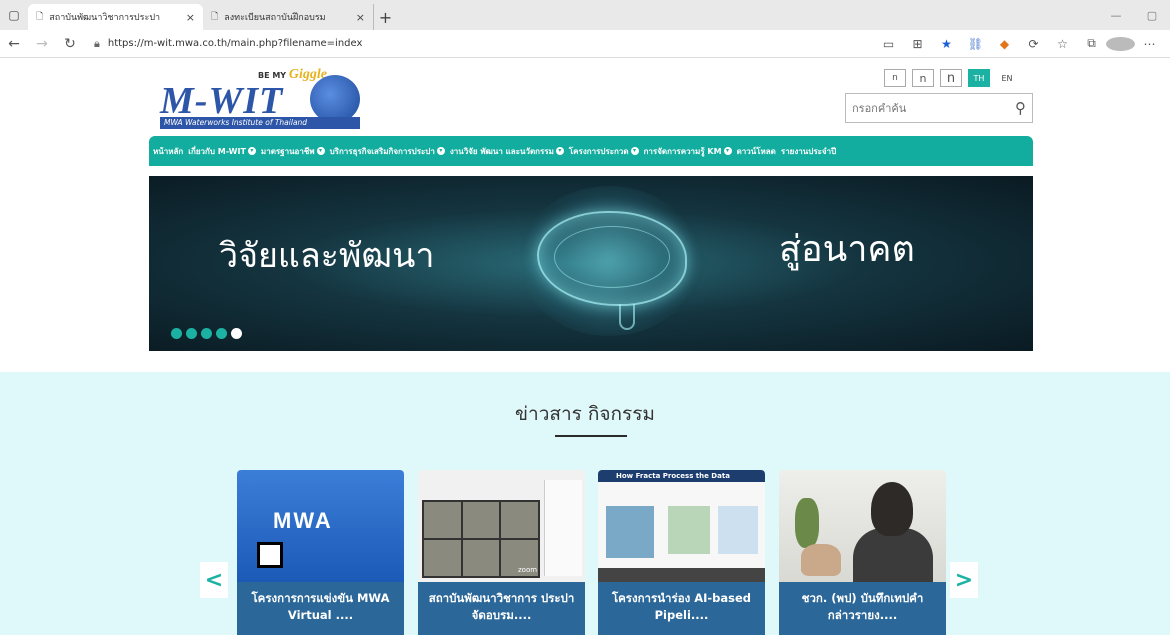  I want to click on font-size-small-button: n, so click(895, 78).